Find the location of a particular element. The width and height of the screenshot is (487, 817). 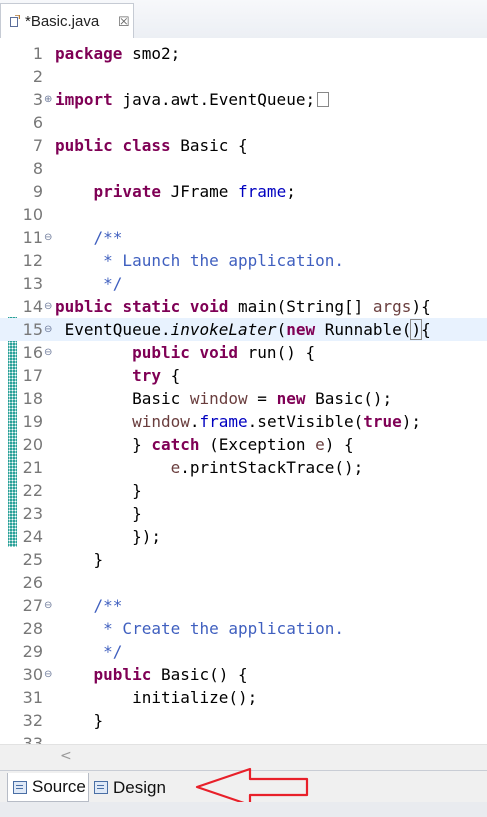

folded-imports-marker is located at coordinates (323, 99).